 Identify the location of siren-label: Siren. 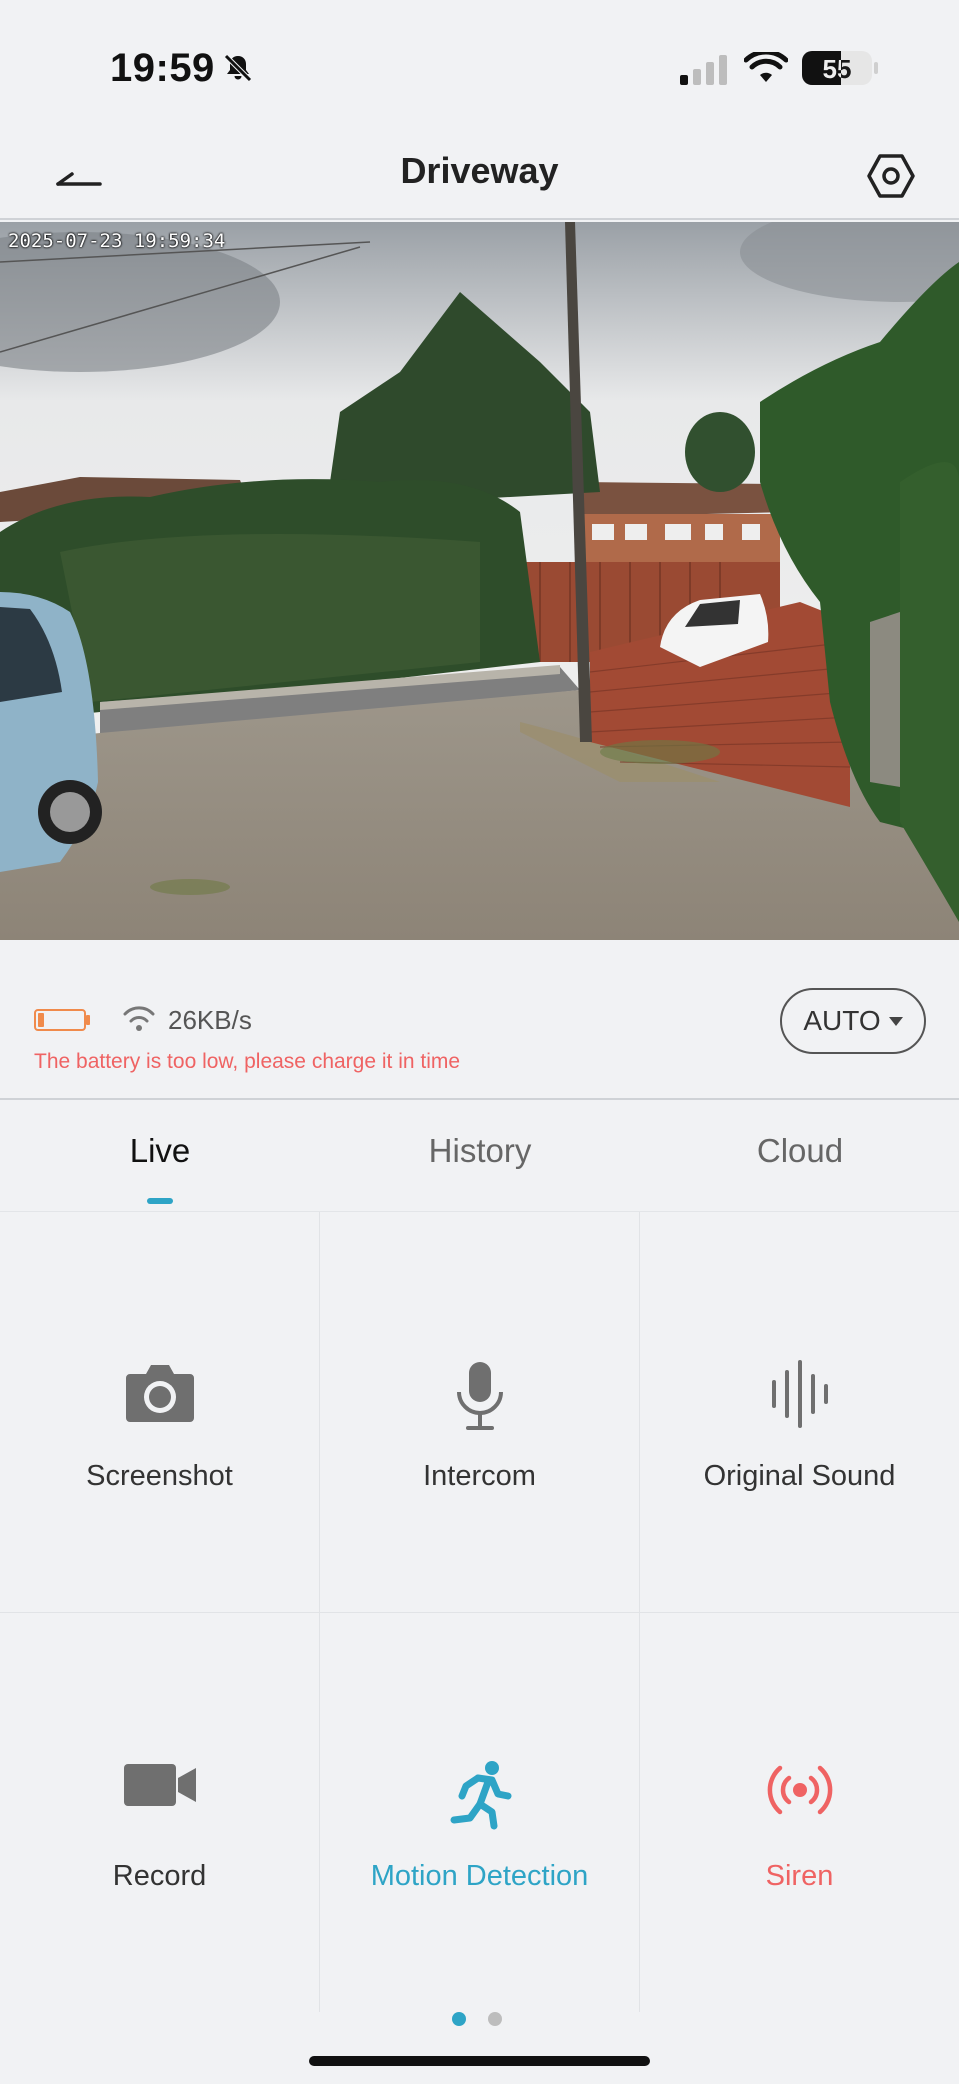
(799, 1876).